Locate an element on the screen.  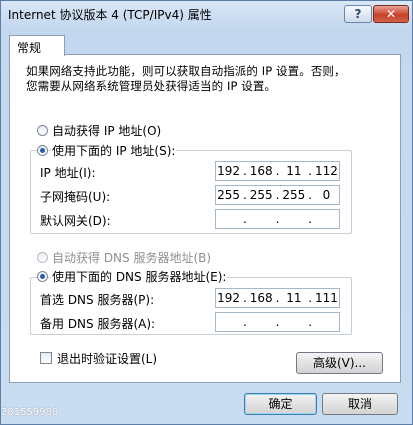
description-line-1: 如果网络支持此功能，则可以获取自动指派的 IP 设置。否则， is located at coordinates (186, 71).